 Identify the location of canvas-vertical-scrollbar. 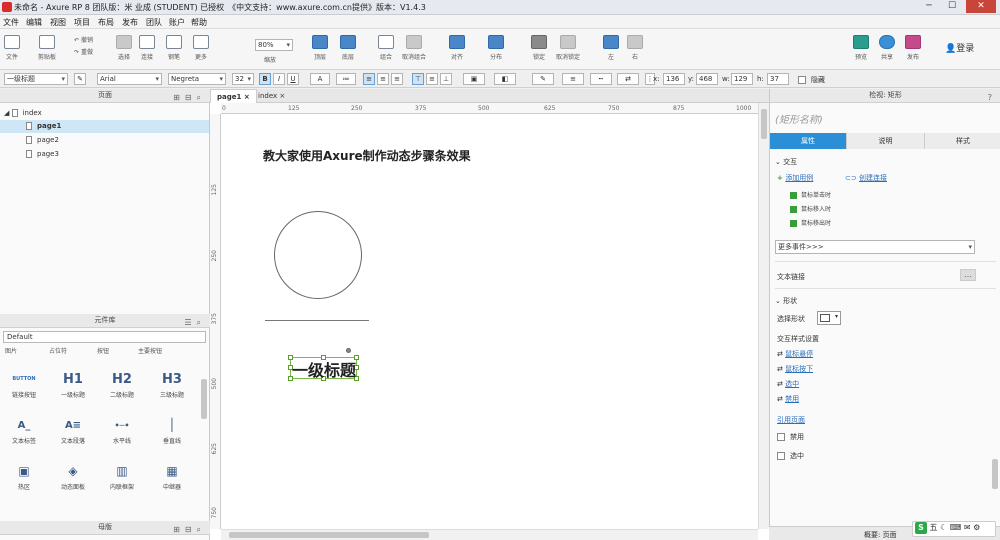
(763, 316).